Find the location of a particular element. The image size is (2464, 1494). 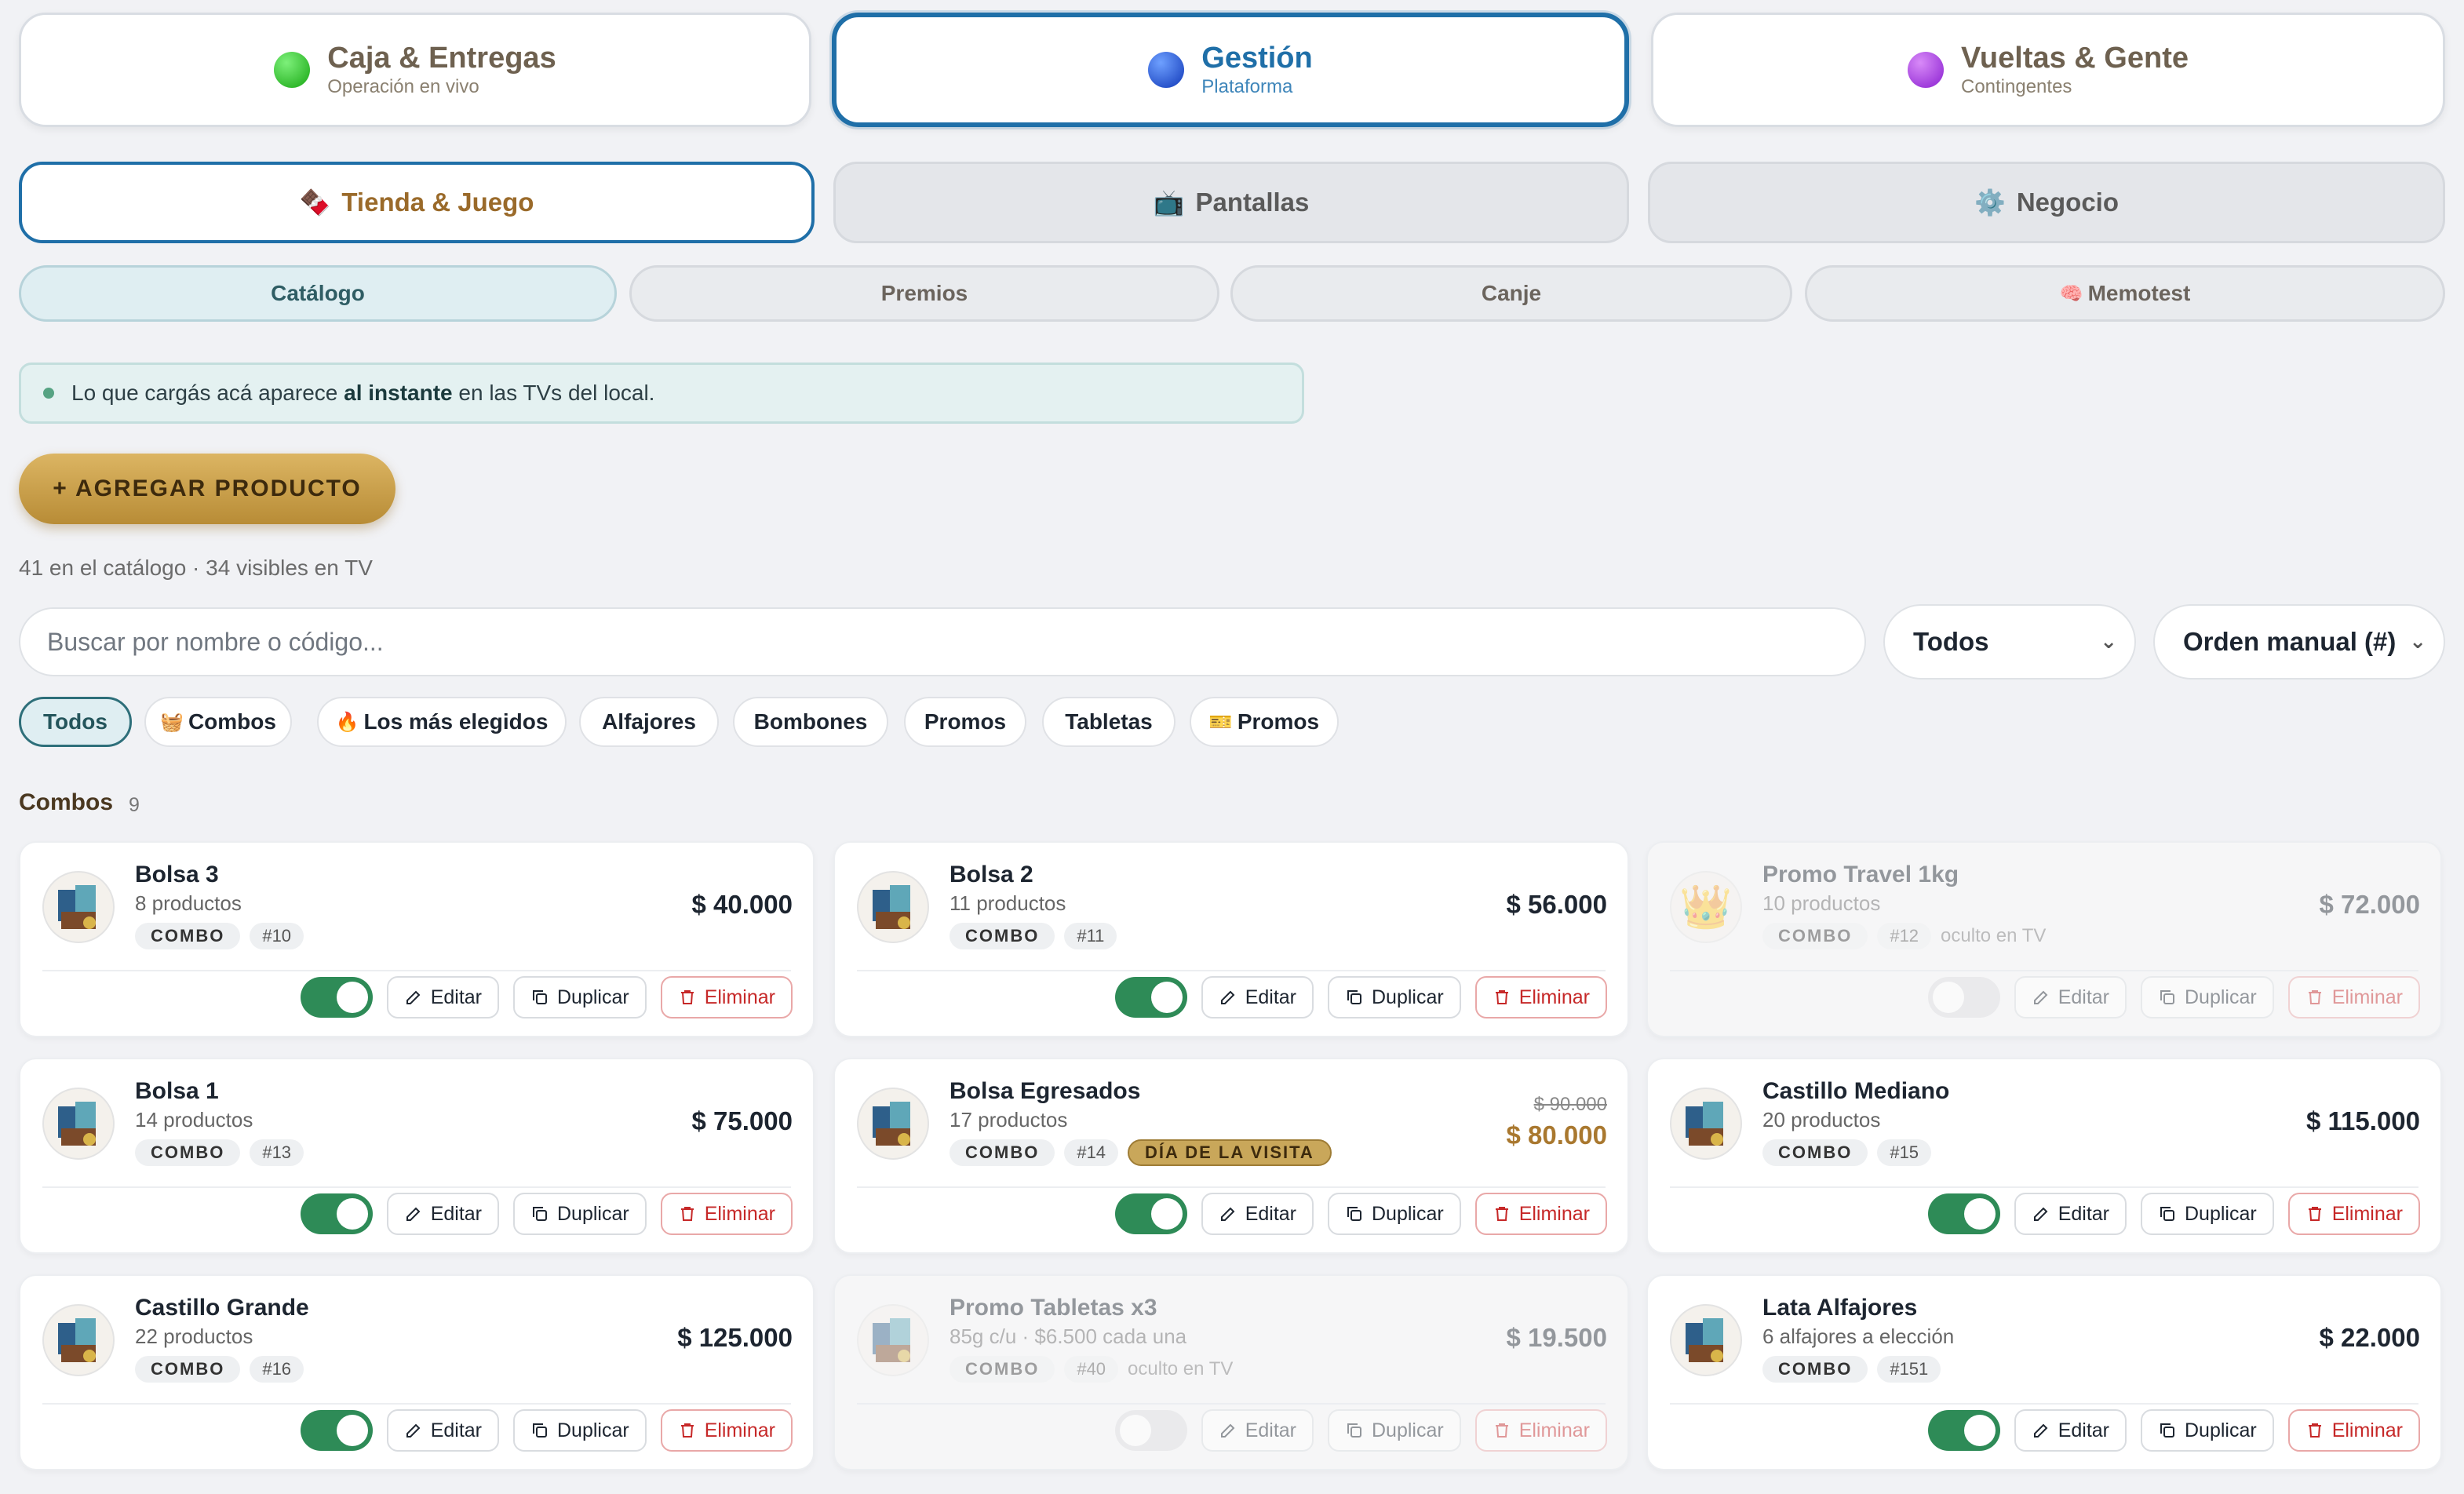

info-text-bold: al instante is located at coordinates (398, 393).